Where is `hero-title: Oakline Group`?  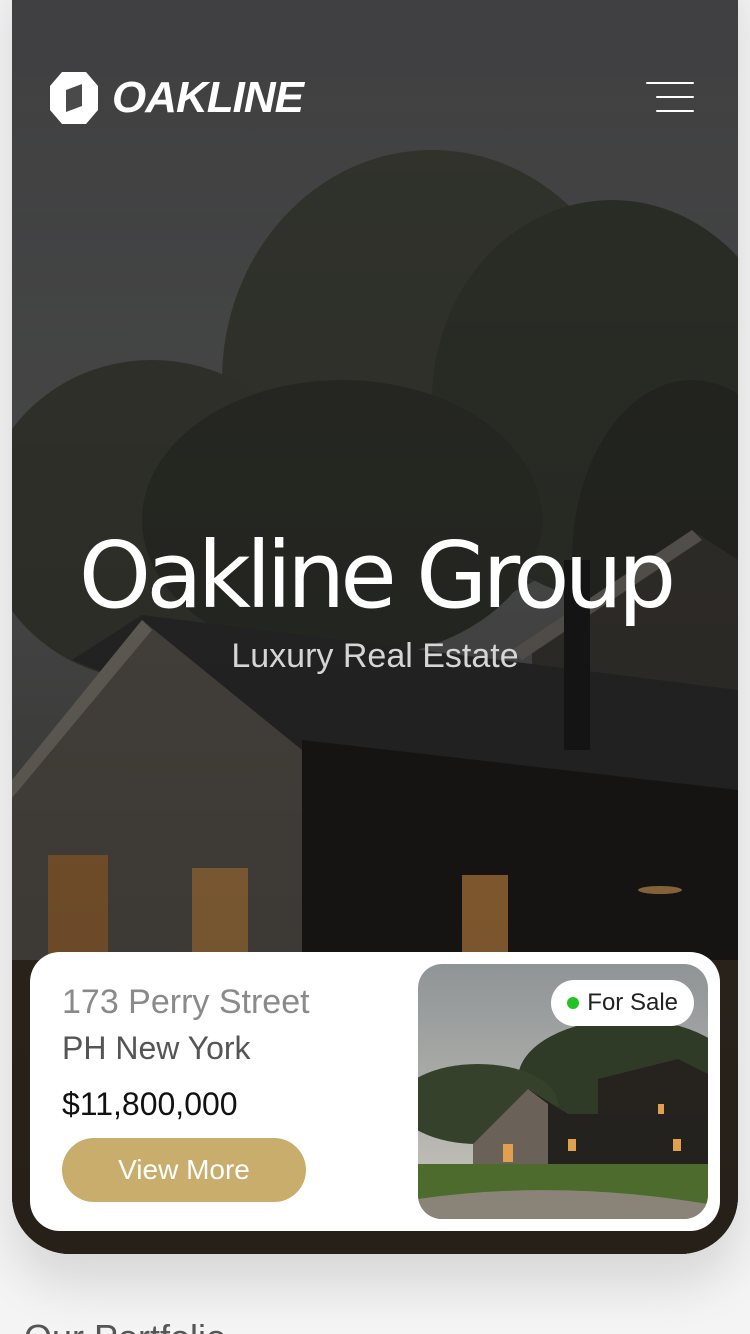 hero-title: Oakline Group is located at coordinates (377, 575).